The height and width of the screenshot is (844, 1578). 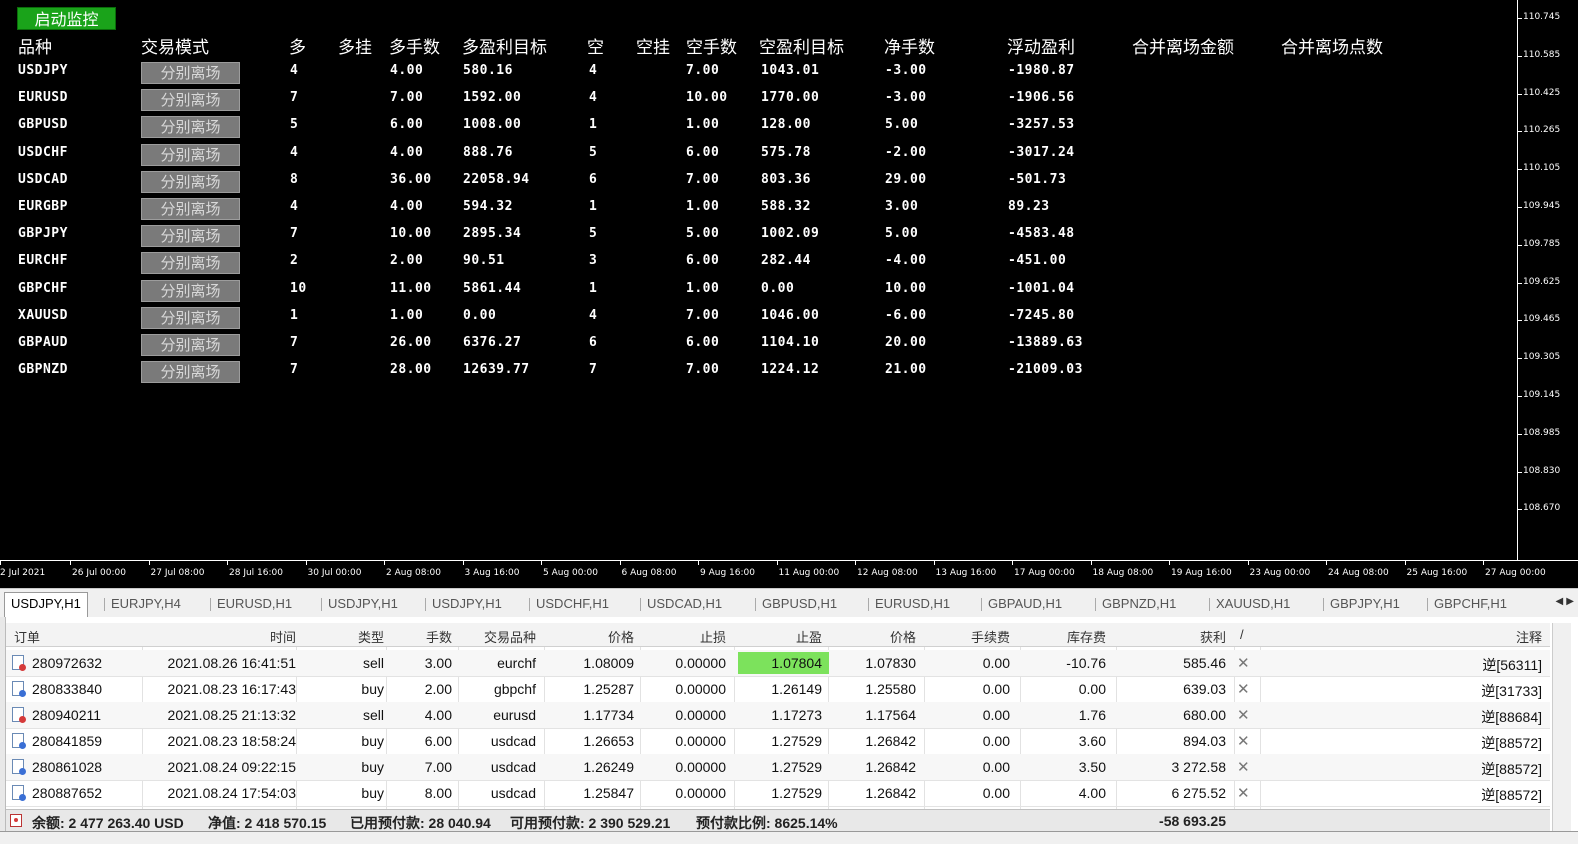 What do you see at coordinates (480, 315) in the screenshot?
I see `row-long-tp: 0.00` at bounding box center [480, 315].